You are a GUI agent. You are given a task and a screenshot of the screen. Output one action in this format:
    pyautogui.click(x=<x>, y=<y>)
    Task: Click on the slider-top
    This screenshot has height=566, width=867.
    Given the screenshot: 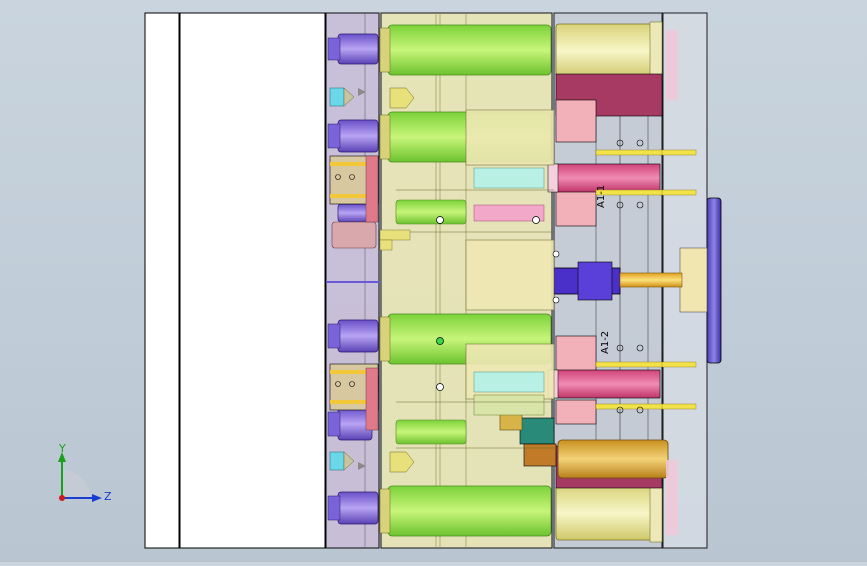 What is the action you would take?
    pyautogui.click(x=576, y=121)
    